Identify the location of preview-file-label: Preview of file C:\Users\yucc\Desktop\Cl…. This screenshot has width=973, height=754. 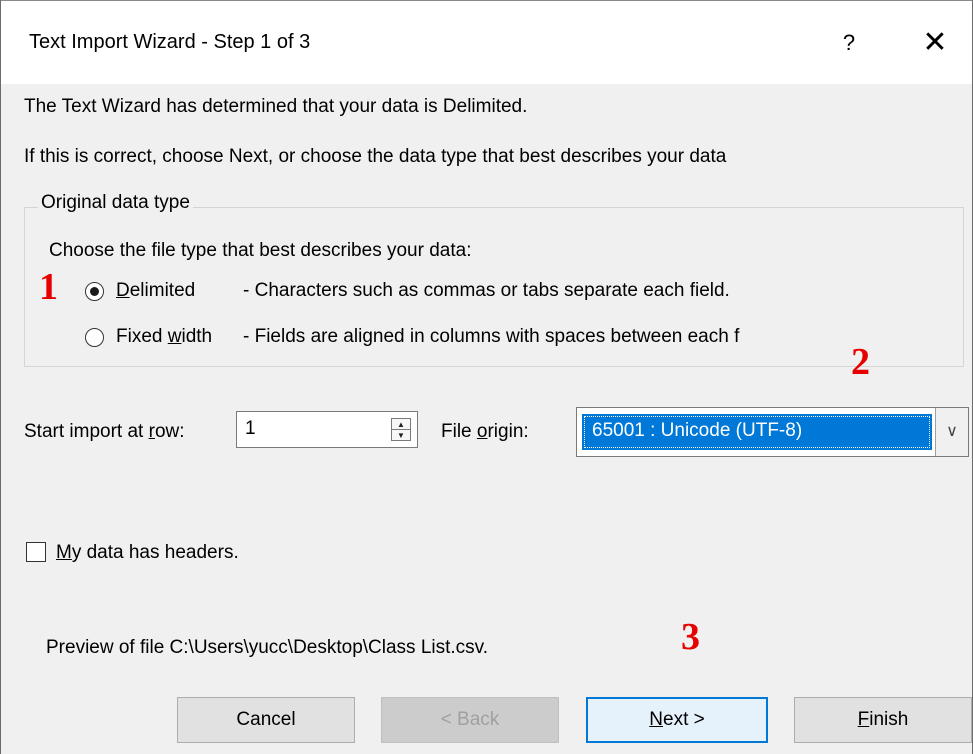
(267, 647).